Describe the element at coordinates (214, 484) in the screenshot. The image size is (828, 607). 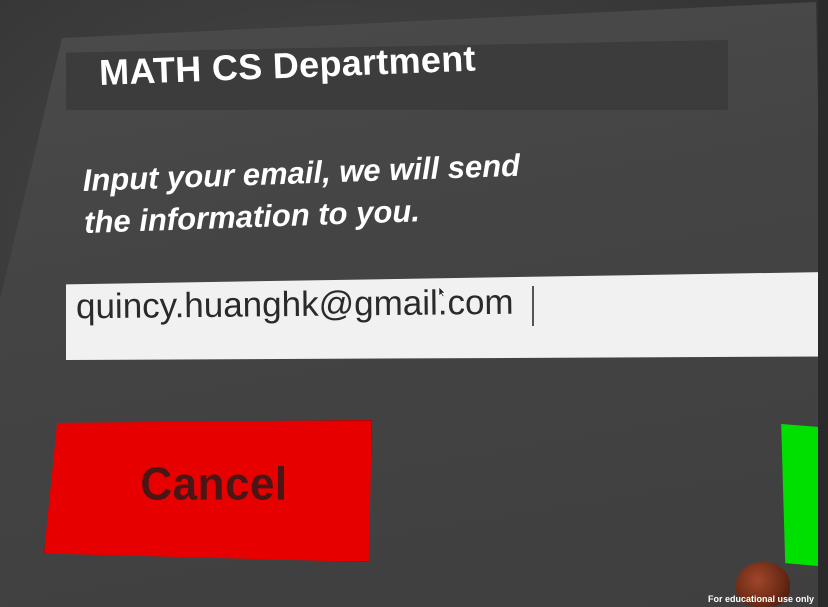
I see `cancel-button-label: Cancel` at that location.